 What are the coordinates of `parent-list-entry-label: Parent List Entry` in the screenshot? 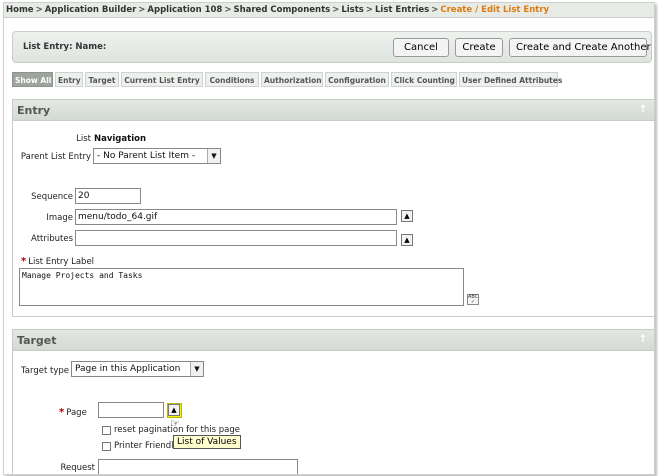 It's located at (55, 157).